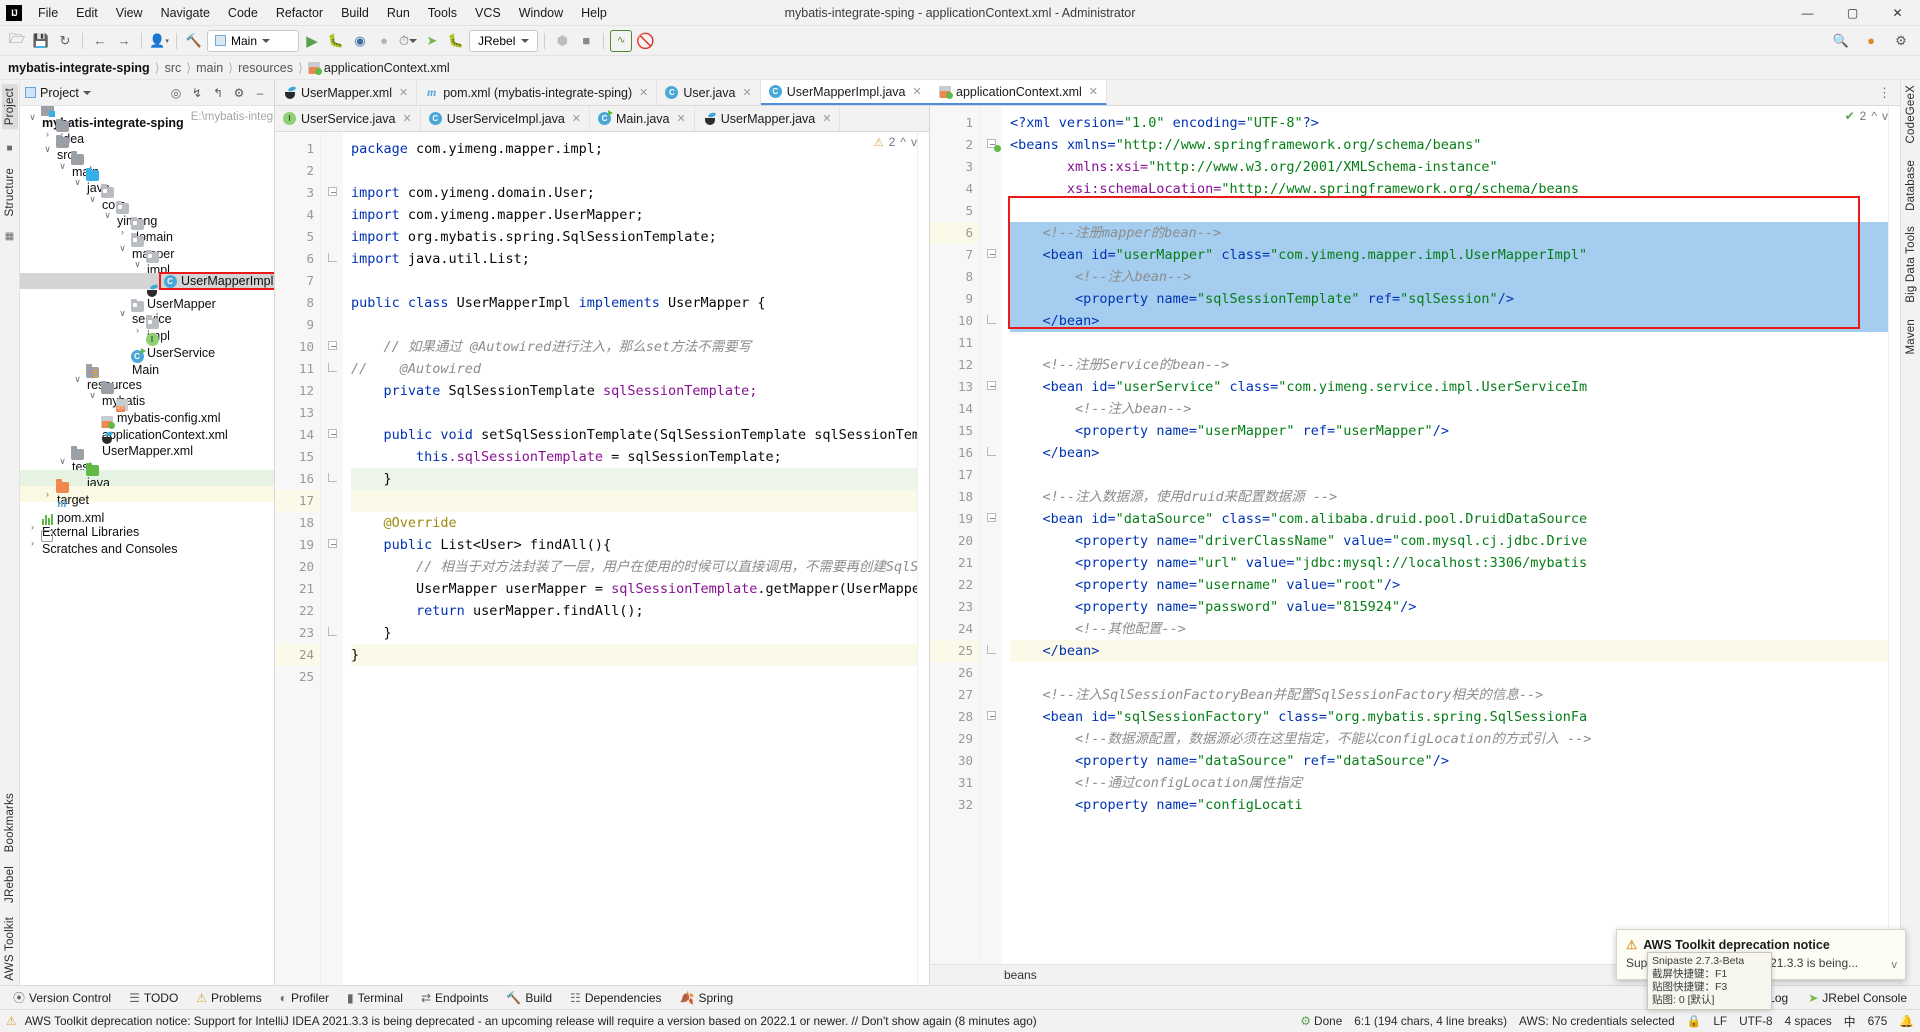 Image resolution: width=1920 pixels, height=1032 pixels. What do you see at coordinates (147, 543) in the screenshot?
I see `tree-node-scratches-and-consoles: › Scratches and Consoles` at bounding box center [147, 543].